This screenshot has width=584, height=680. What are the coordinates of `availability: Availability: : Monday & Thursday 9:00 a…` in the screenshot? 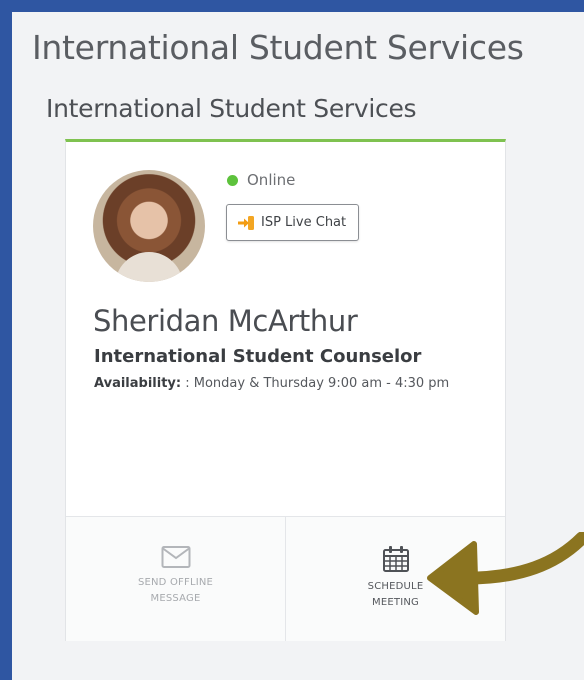 It's located at (284, 384).